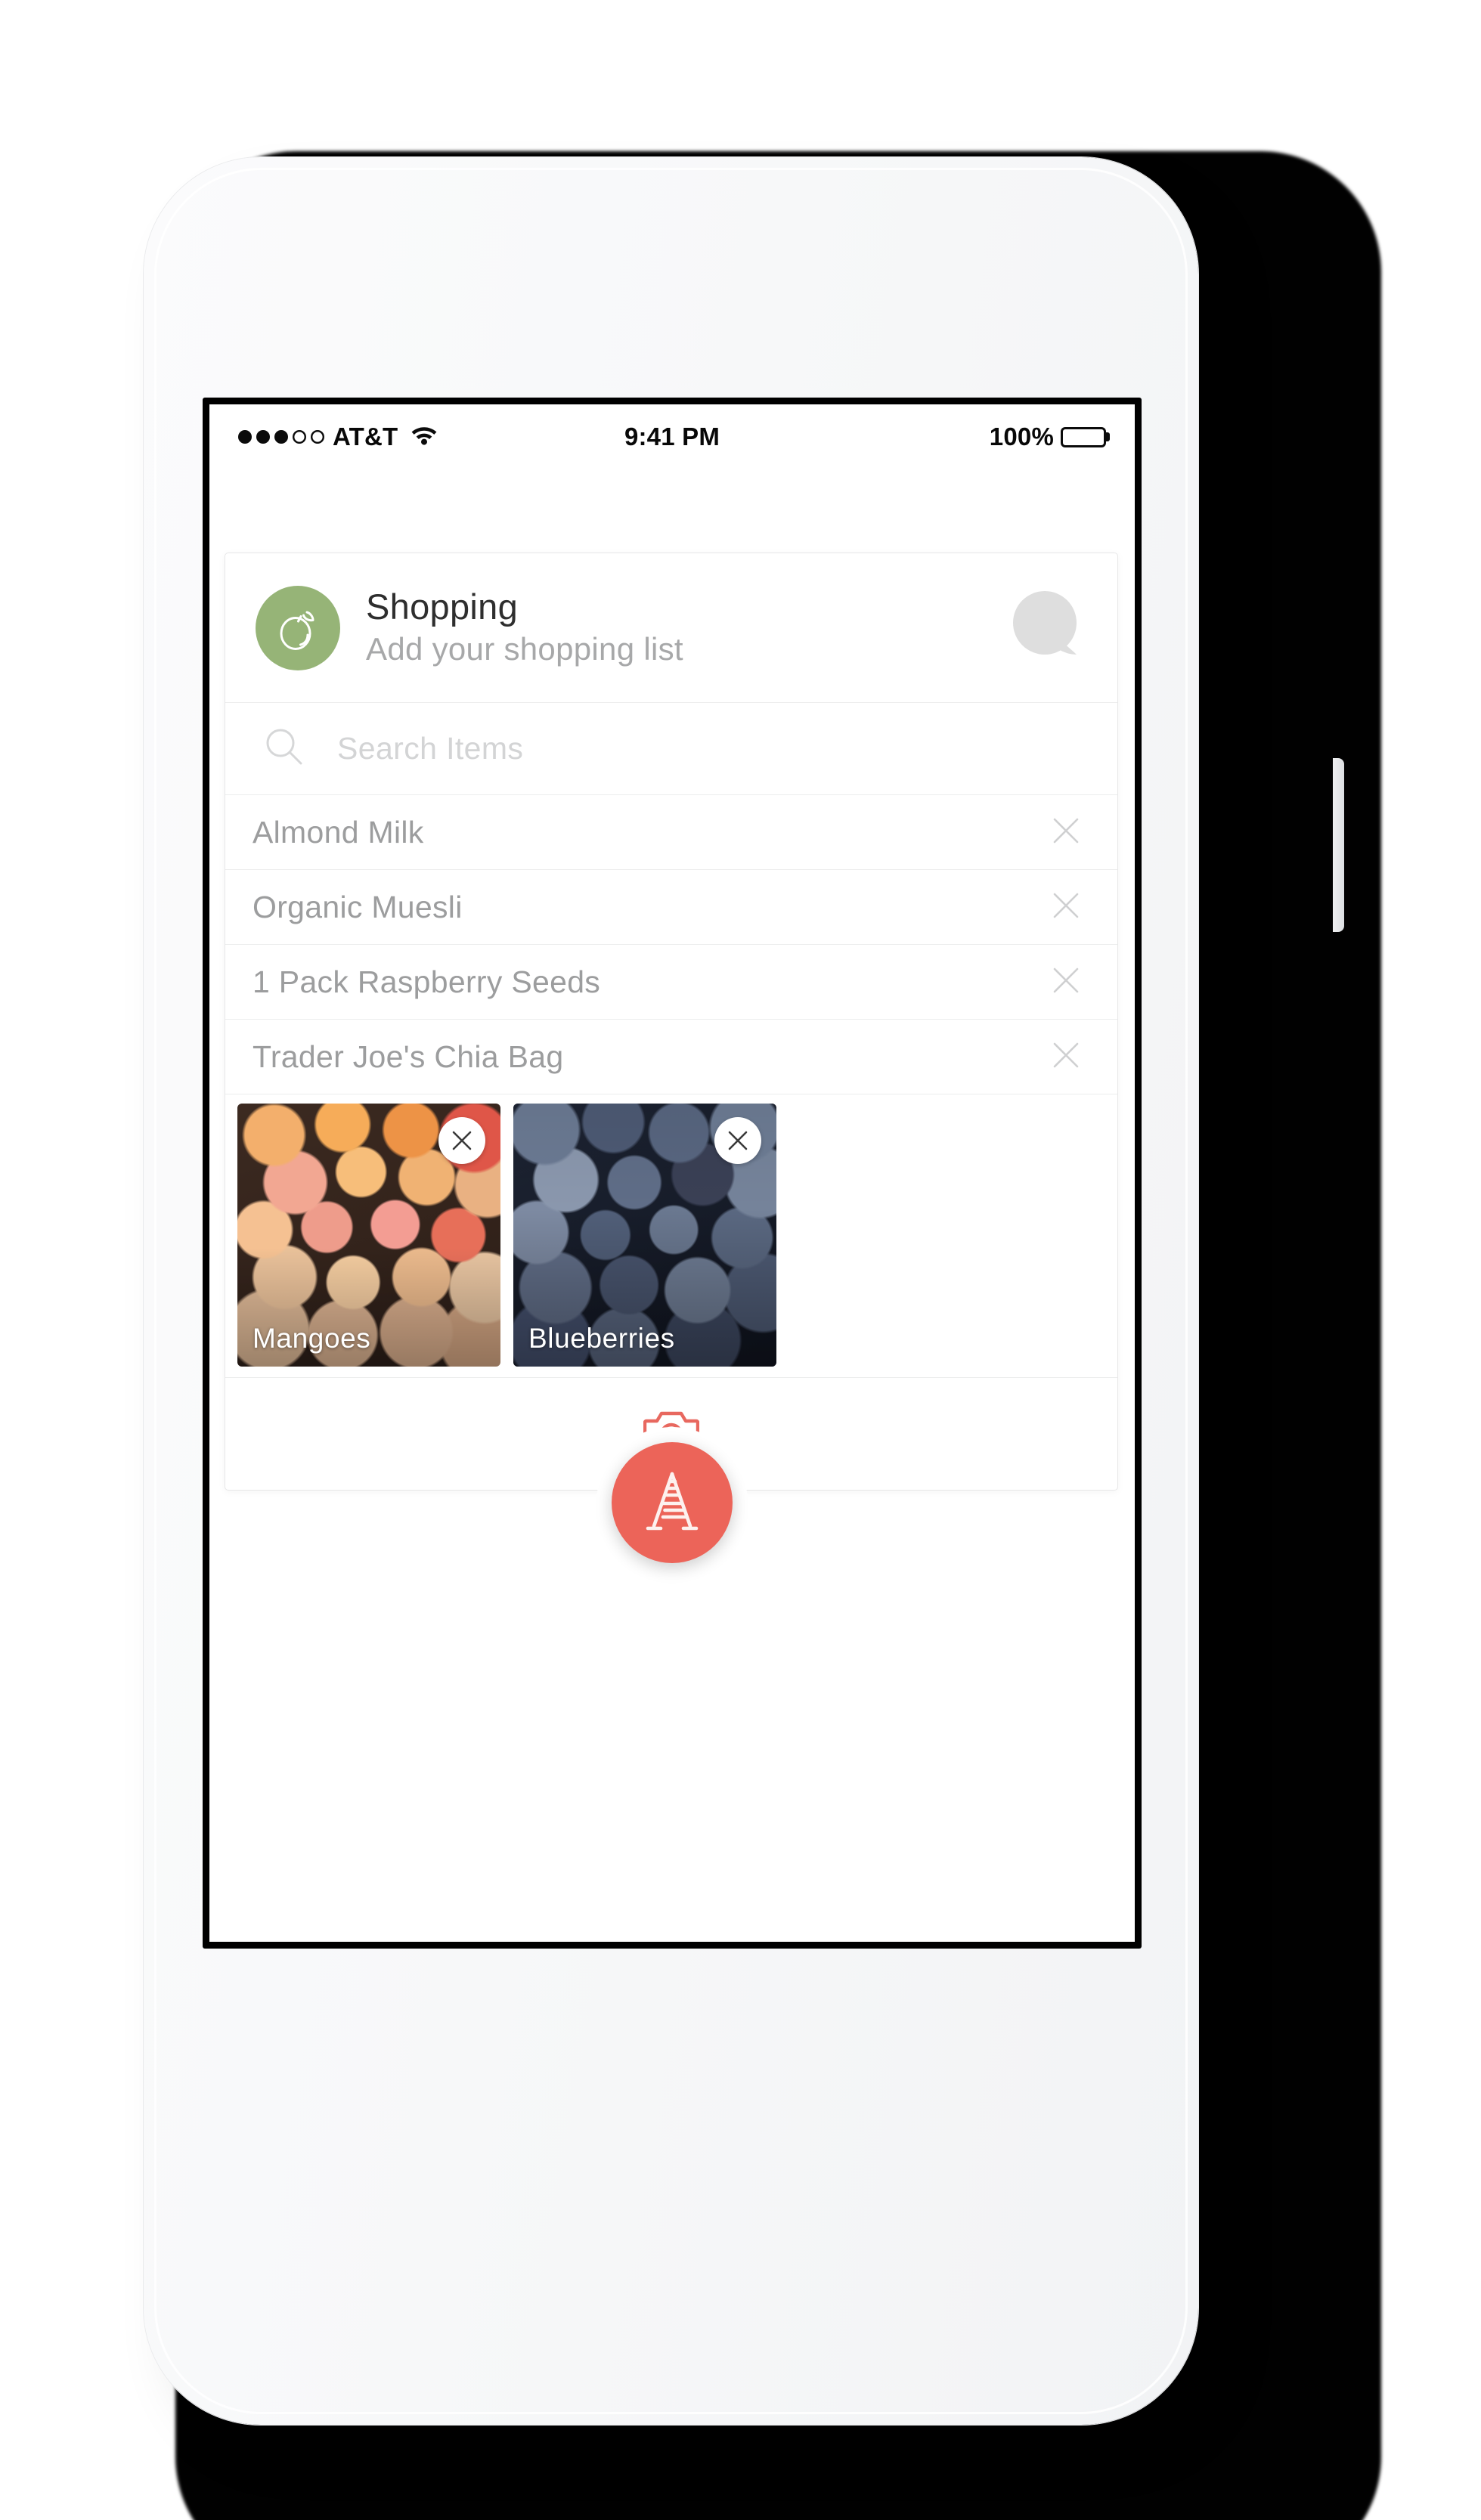 This screenshot has width=1481, height=2520. I want to click on list-item-label: Organic Muesli, so click(358, 906).